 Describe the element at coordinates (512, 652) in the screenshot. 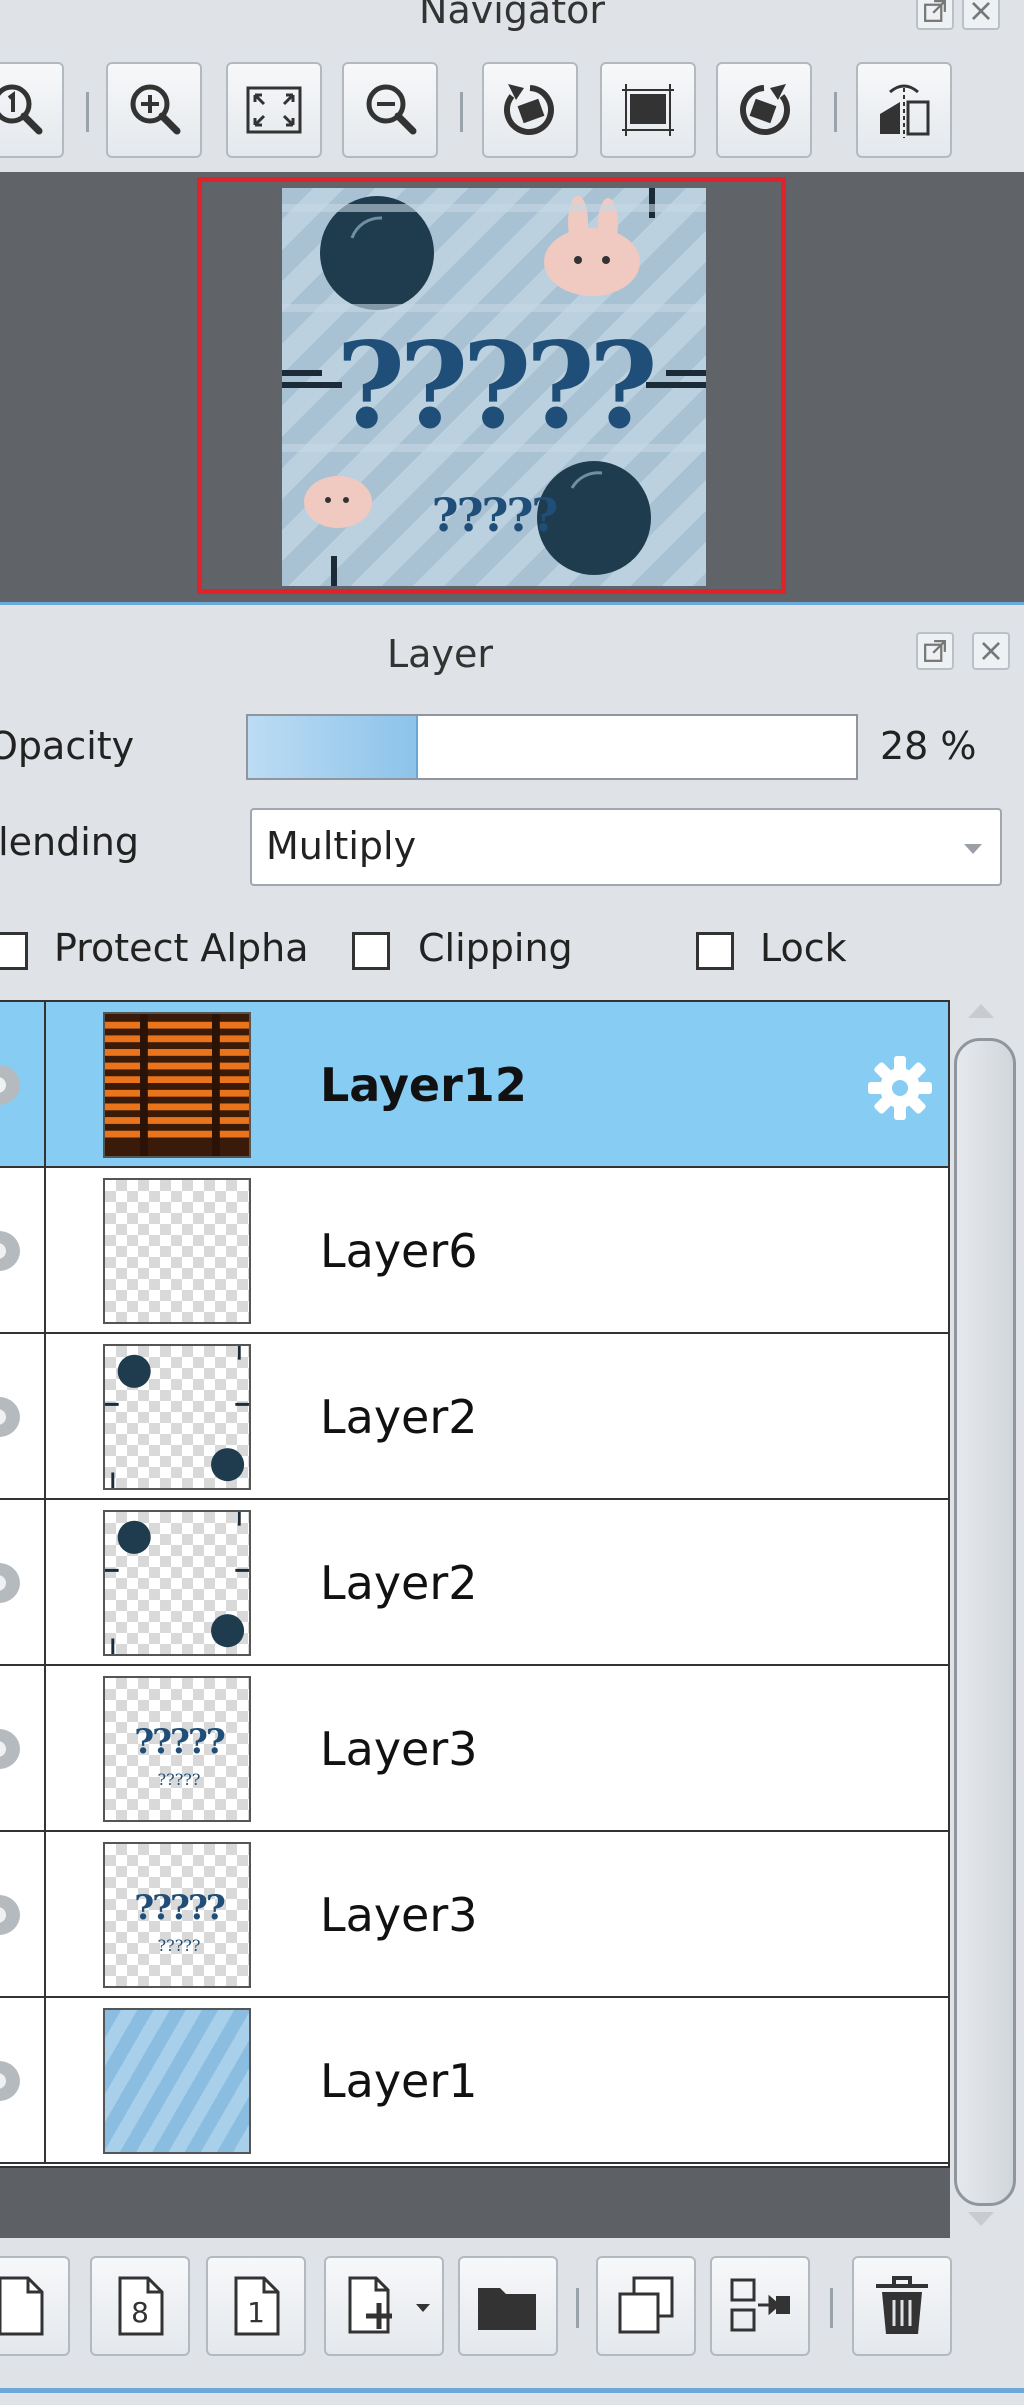

I see `layer-title-bar: Layer` at that location.